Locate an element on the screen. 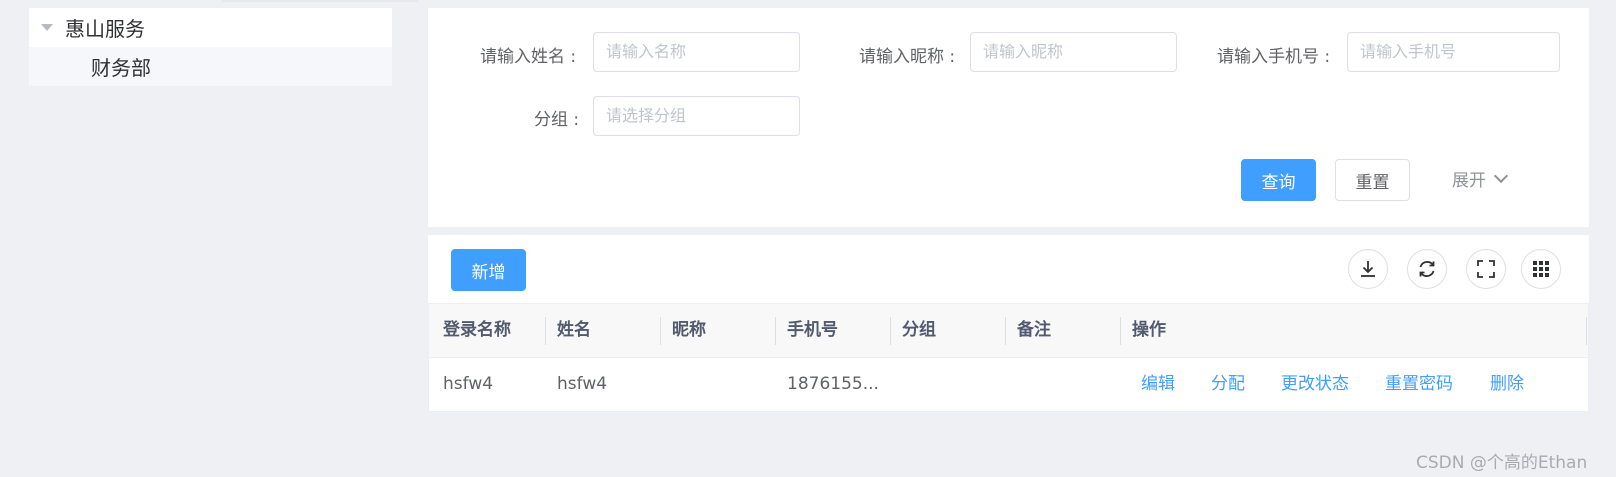 This screenshot has width=1616, height=477. download-button is located at coordinates (1368, 269).